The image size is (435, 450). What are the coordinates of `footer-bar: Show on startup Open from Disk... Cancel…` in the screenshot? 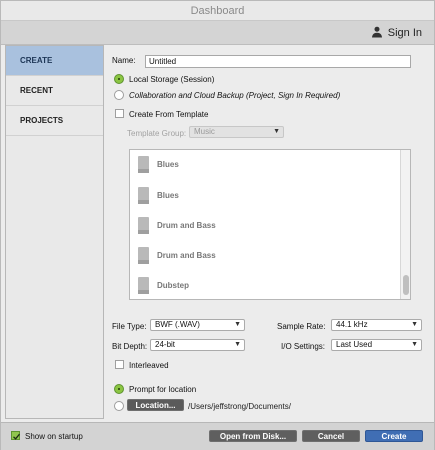 It's located at (217, 436).